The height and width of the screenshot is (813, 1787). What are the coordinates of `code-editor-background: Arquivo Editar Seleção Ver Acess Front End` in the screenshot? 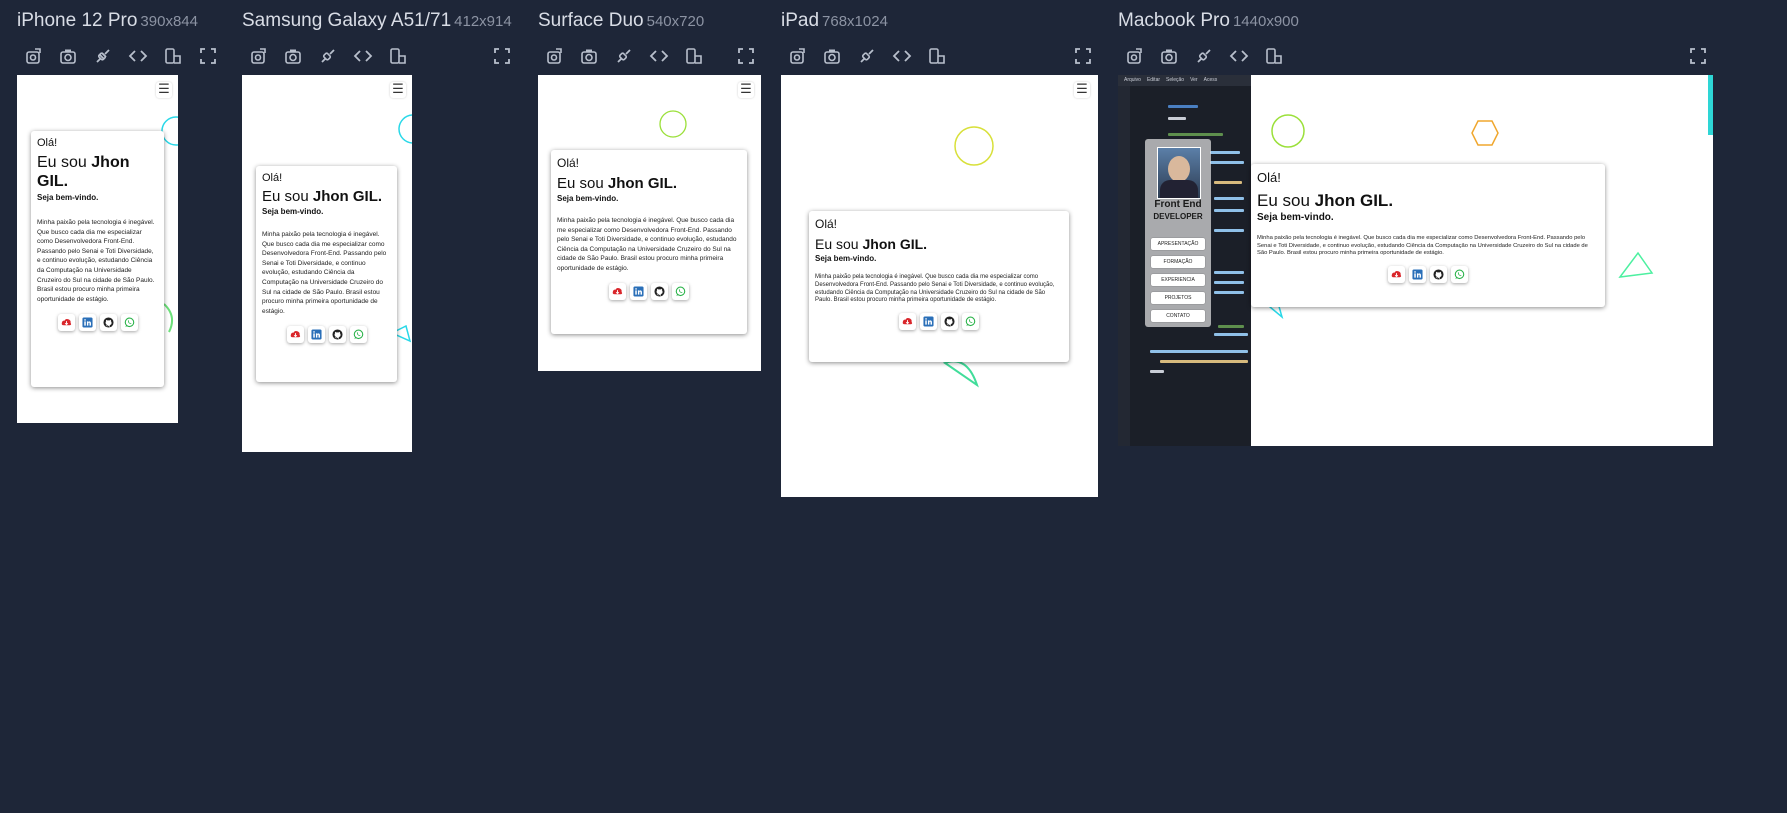 It's located at (1184, 260).